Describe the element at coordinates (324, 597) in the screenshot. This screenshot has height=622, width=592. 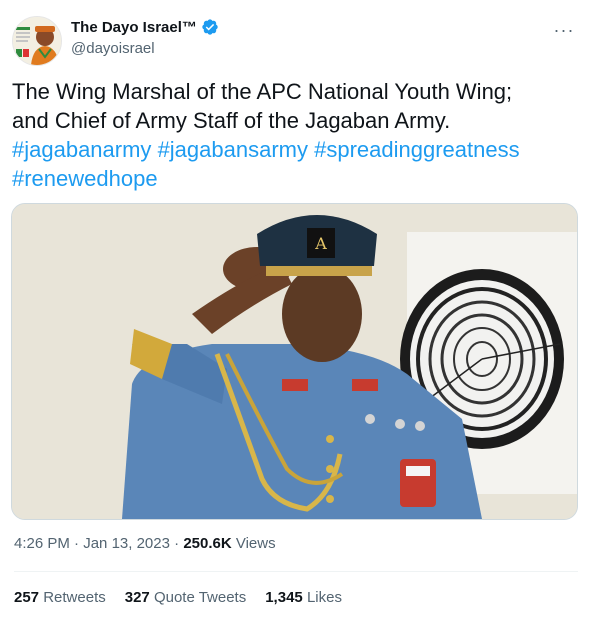
I see `likes-label: Likes` at that location.